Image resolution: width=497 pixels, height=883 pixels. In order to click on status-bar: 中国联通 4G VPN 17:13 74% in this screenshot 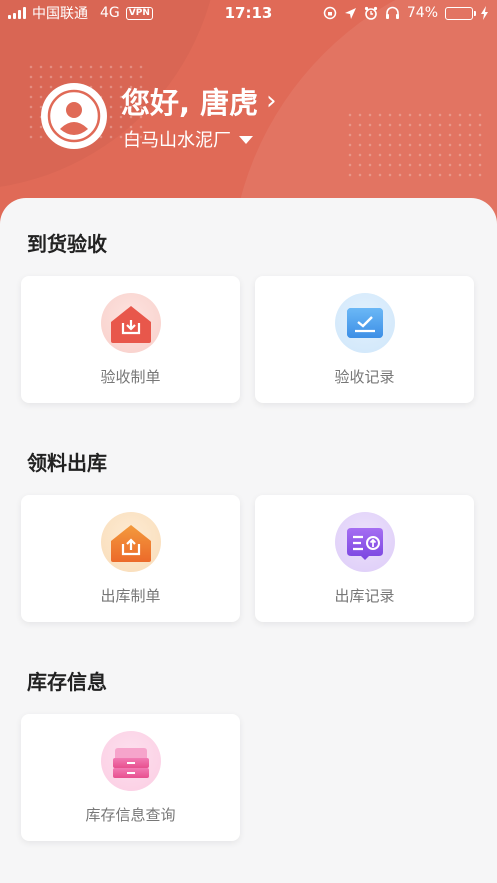, I will do `click(248, 13)`.